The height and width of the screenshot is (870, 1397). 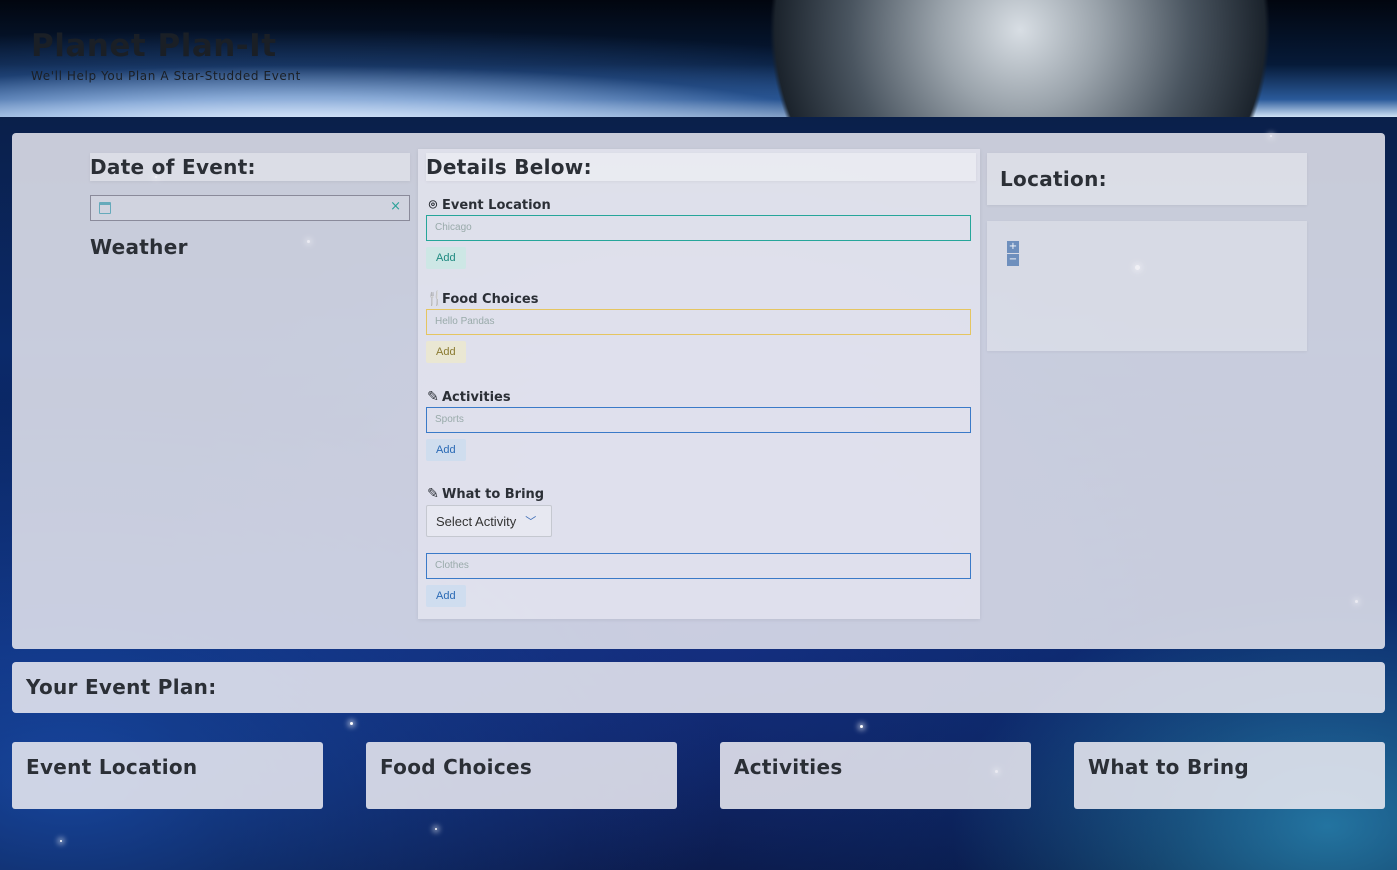 What do you see at coordinates (698, 203) in the screenshot?
I see `event-location-label: ⌾ Event Location` at bounding box center [698, 203].